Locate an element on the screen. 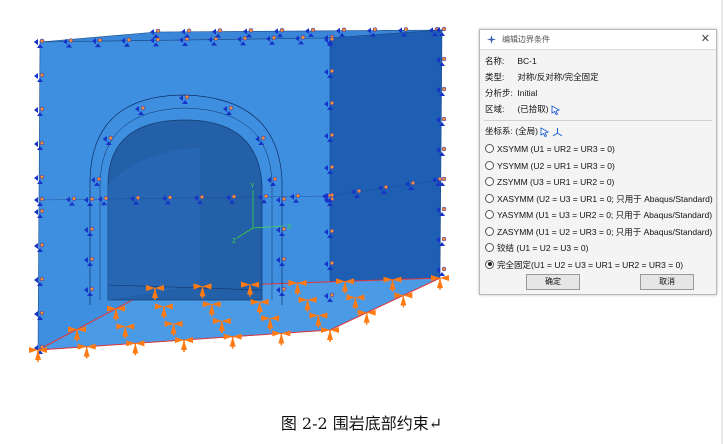  constraint-option: 铰结 (U1 = U2 = U3 = 0) is located at coordinates (536, 248).